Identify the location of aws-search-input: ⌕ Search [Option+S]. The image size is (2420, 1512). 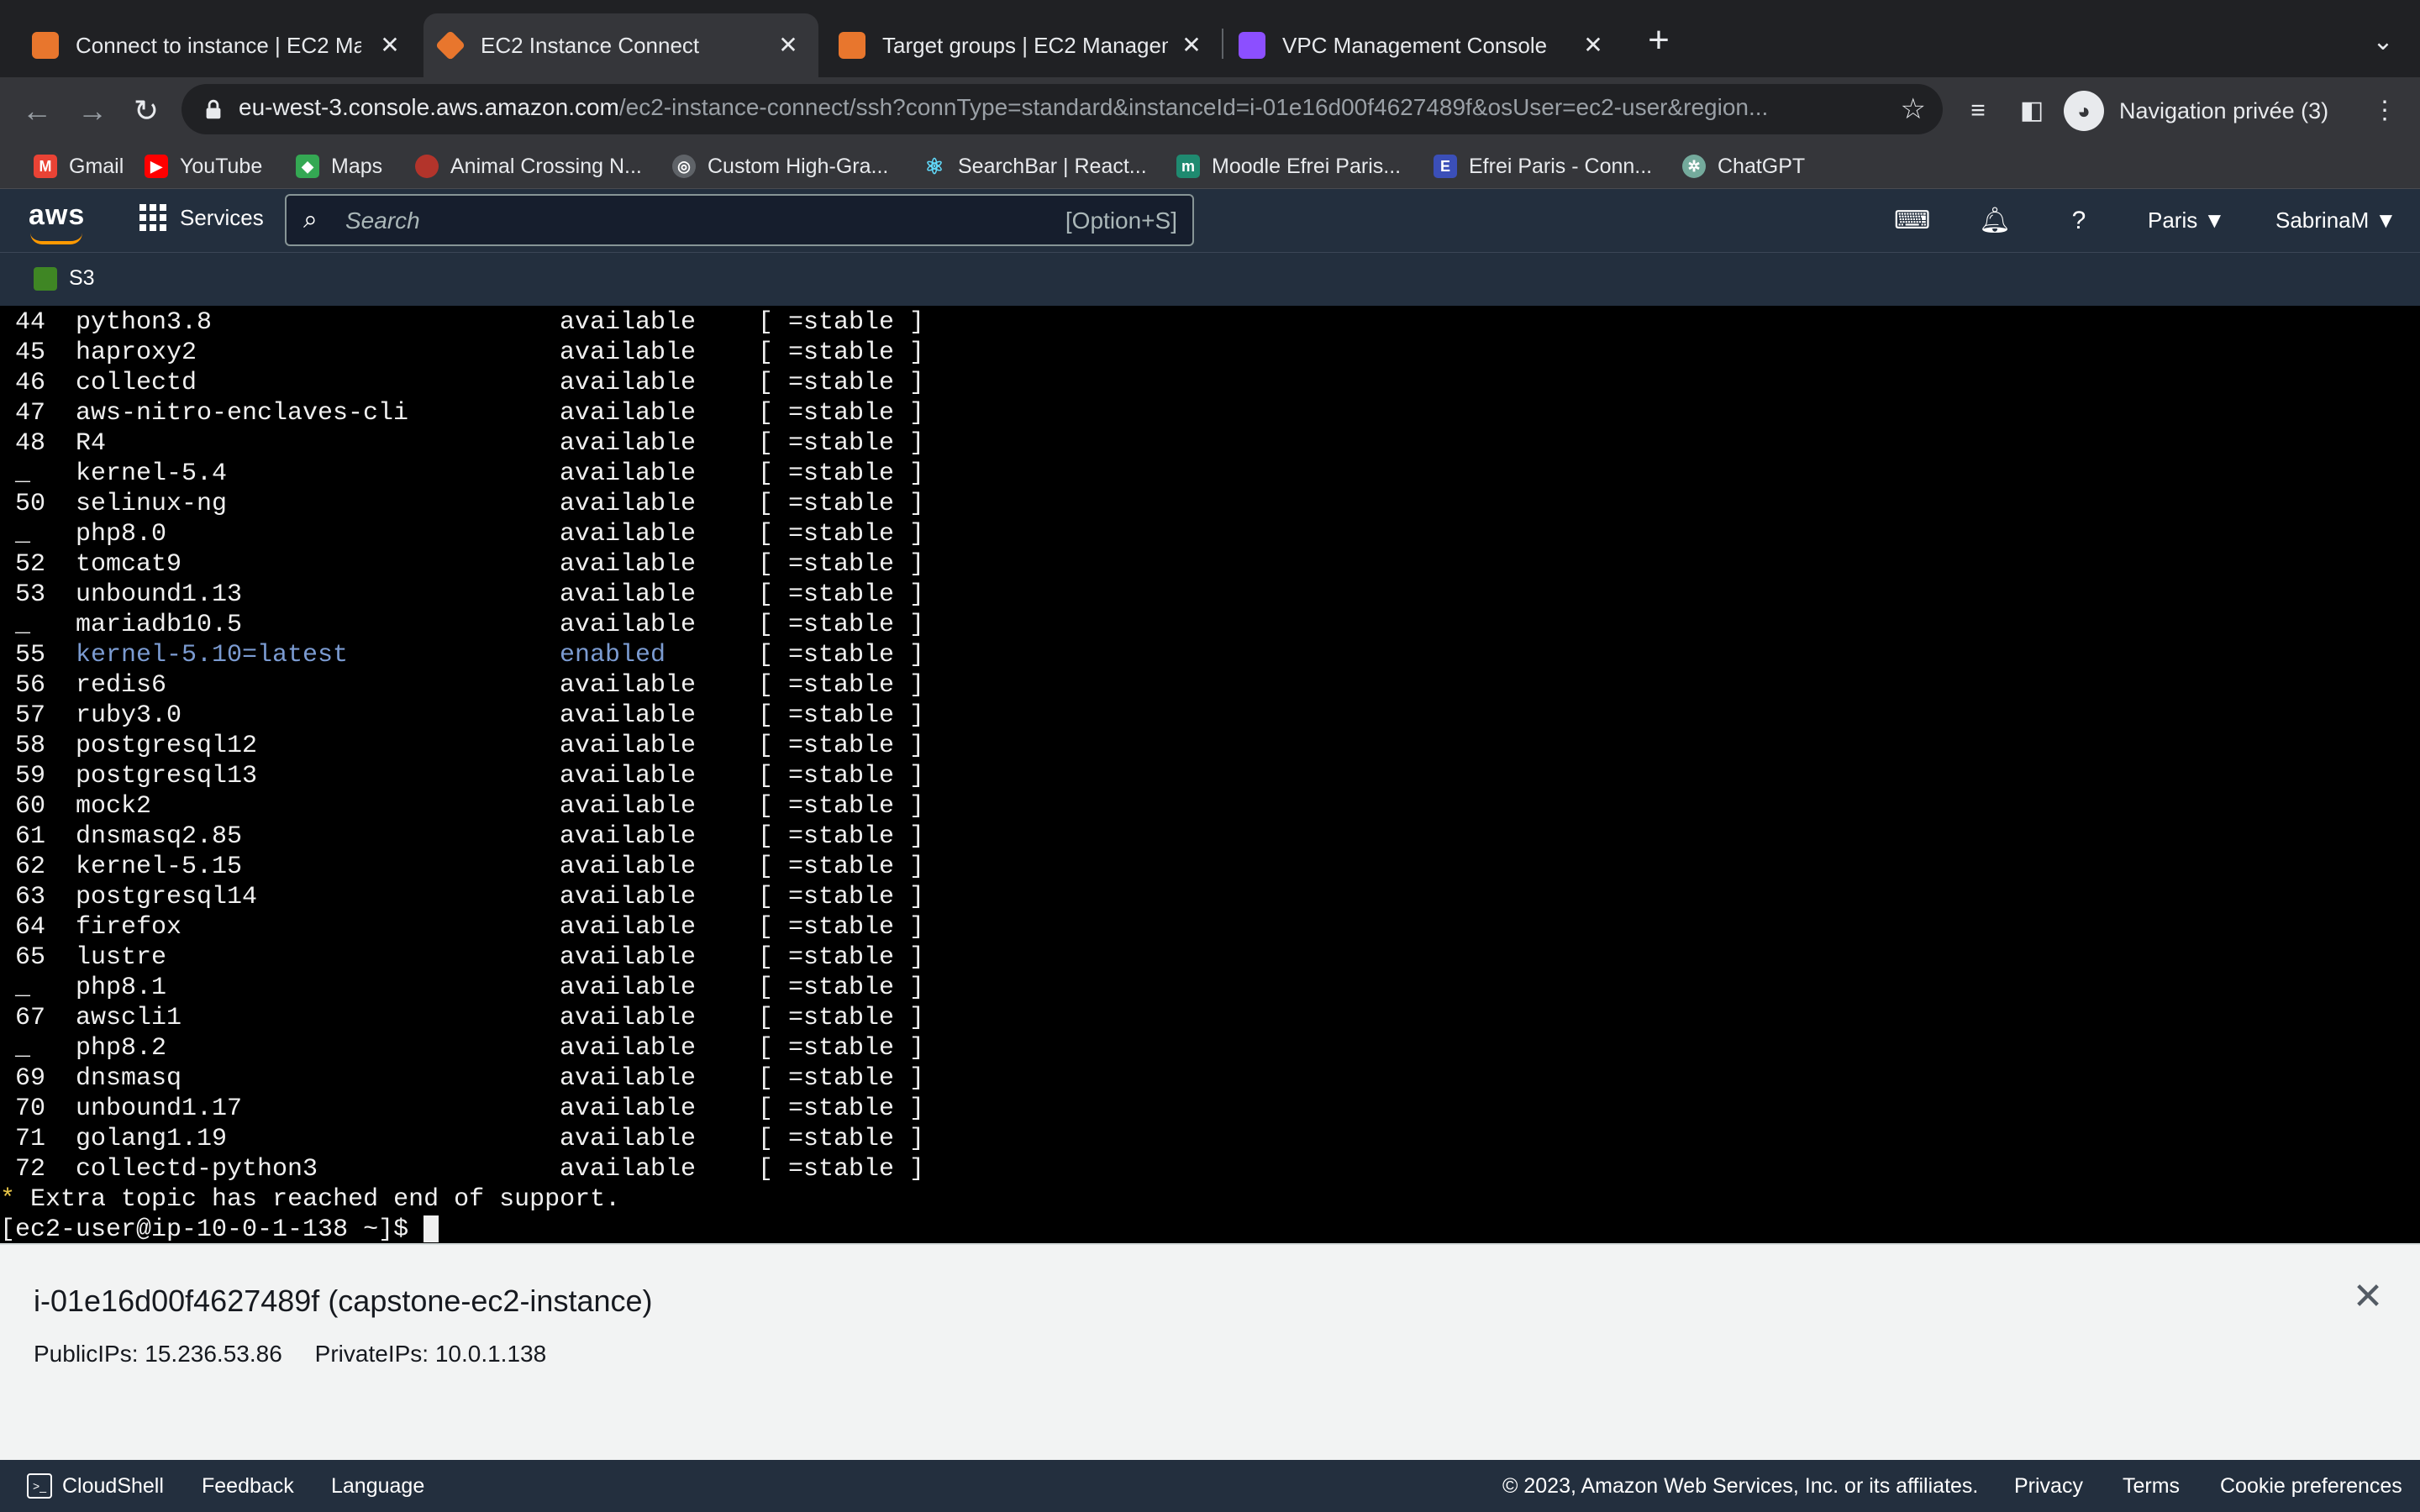
(739, 220).